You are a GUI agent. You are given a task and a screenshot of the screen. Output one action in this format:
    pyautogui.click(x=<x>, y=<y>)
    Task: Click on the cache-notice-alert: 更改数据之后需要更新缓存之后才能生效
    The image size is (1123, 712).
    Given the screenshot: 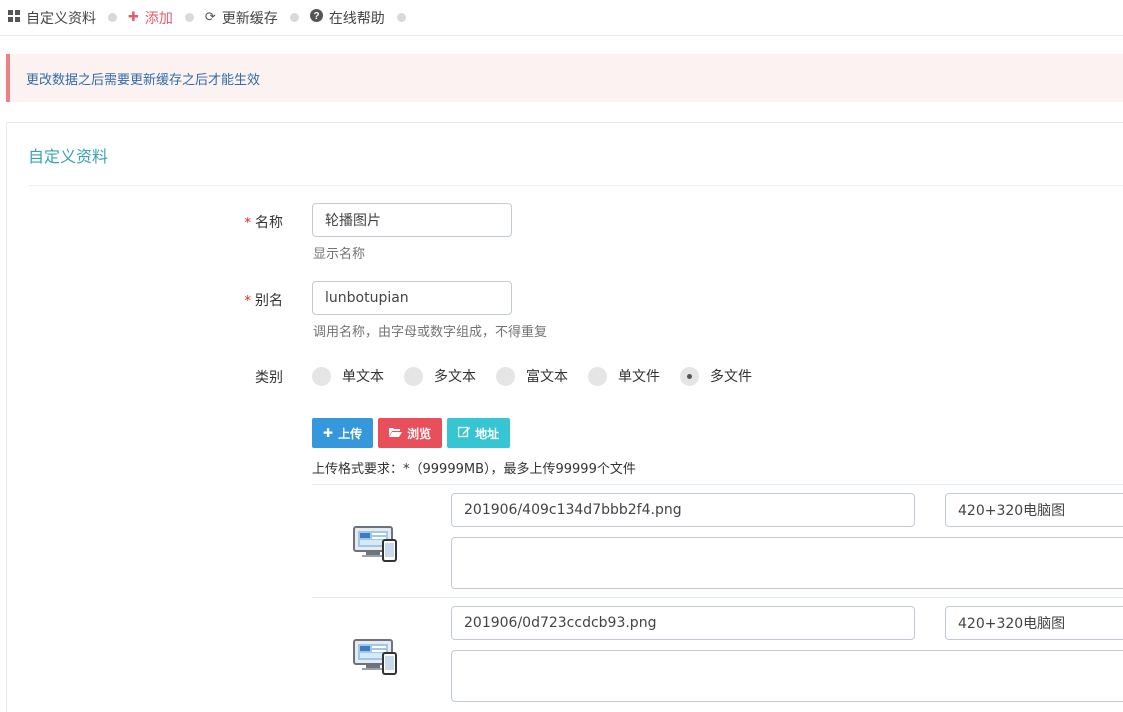 What is the action you would take?
    pyautogui.click(x=564, y=78)
    